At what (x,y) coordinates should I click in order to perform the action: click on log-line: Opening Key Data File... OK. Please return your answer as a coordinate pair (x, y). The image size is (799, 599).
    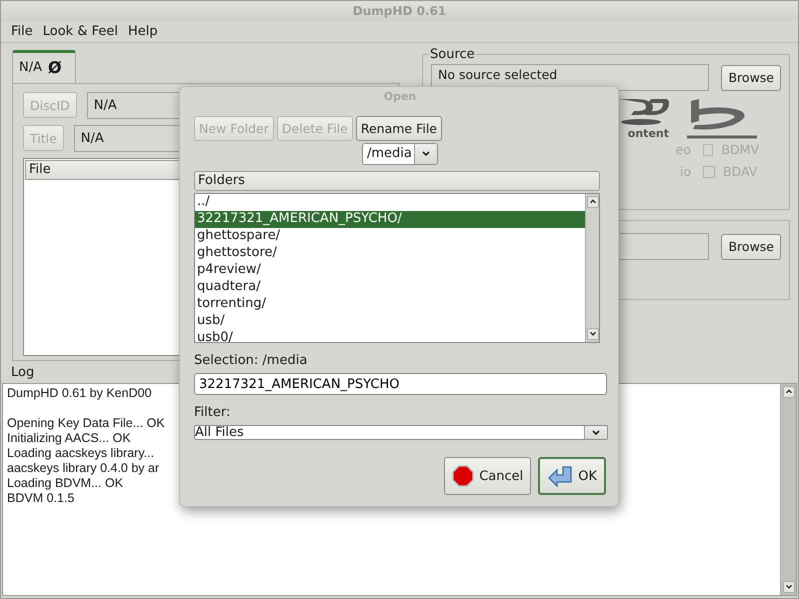
    Looking at the image, I should click on (86, 423).